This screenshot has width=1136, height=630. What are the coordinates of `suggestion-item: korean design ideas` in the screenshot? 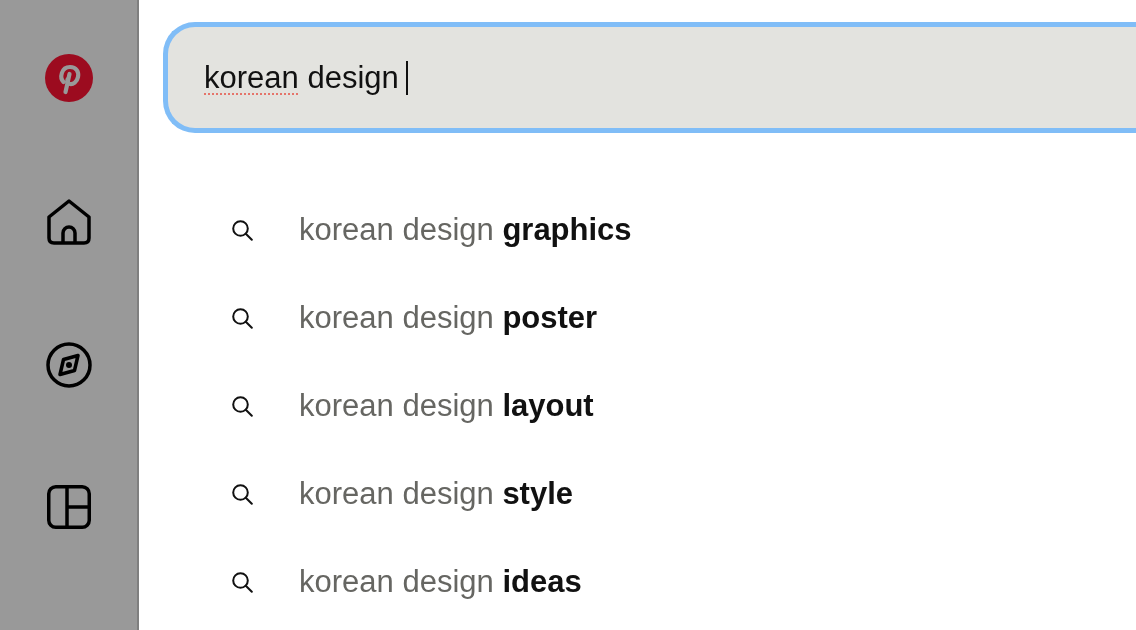 It's located at (407, 582).